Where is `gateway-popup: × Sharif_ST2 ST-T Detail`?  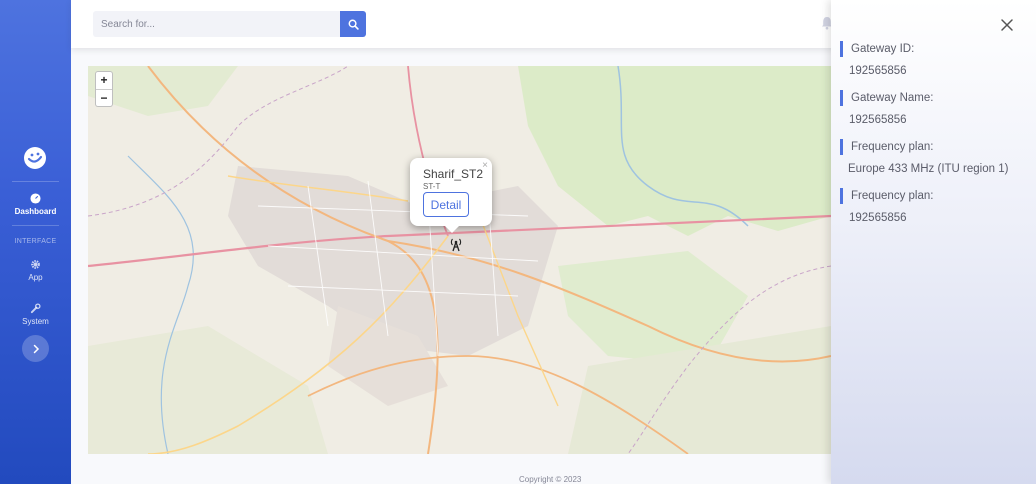 gateway-popup: × Sharif_ST2 ST-T Detail is located at coordinates (451, 195).